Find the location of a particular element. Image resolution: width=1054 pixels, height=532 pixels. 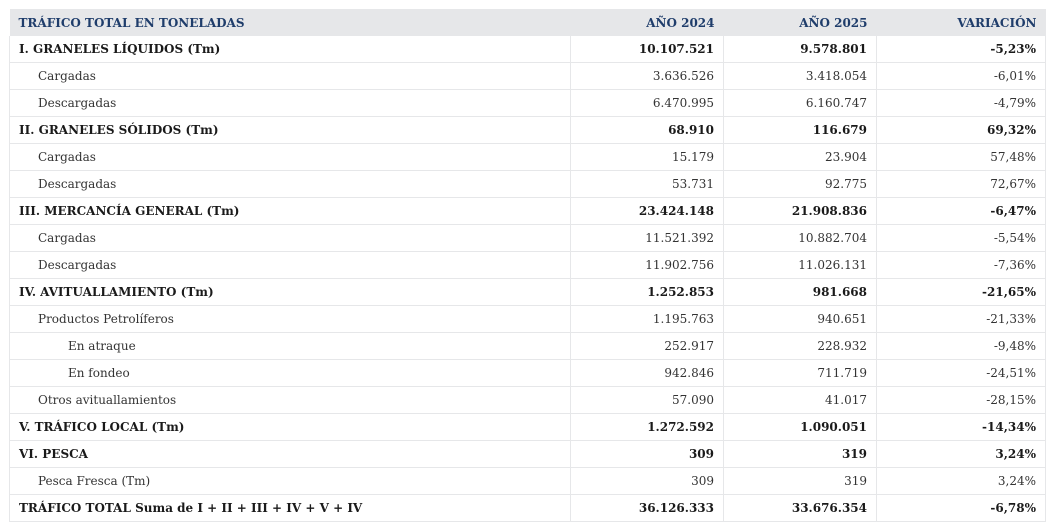

row-value-2024: 6.470.995 is located at coordinates (647, 103).